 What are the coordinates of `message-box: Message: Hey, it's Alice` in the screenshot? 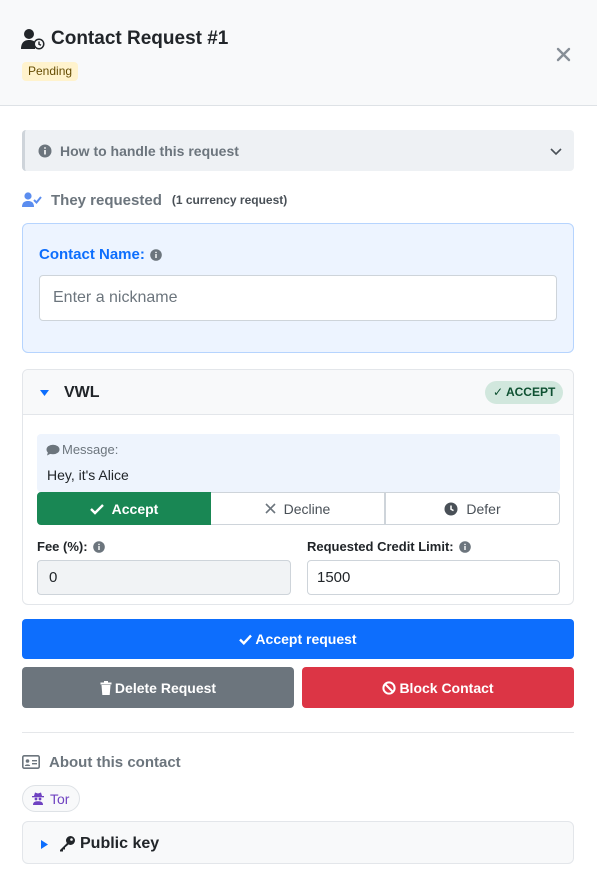 It's located at (298, 463).